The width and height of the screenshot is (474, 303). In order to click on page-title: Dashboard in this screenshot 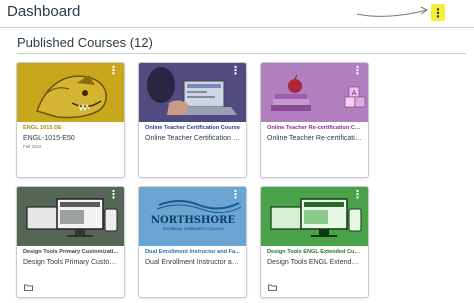, I will do `click(44, 11)`.